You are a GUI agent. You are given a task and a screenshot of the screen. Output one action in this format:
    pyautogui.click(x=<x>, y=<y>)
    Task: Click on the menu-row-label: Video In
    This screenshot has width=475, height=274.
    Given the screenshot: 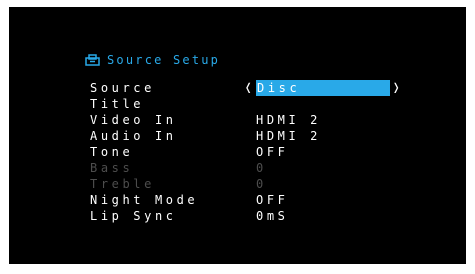 What is the action you would take?
    pyautogui.click(x=133, y=120)
    